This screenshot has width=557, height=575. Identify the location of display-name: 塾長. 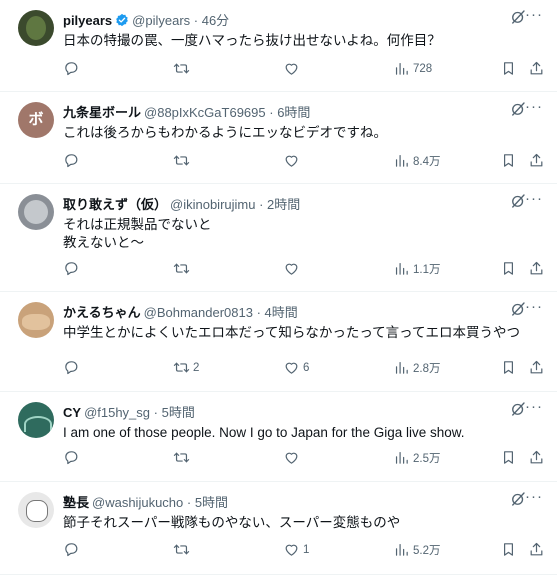
(76, 502).